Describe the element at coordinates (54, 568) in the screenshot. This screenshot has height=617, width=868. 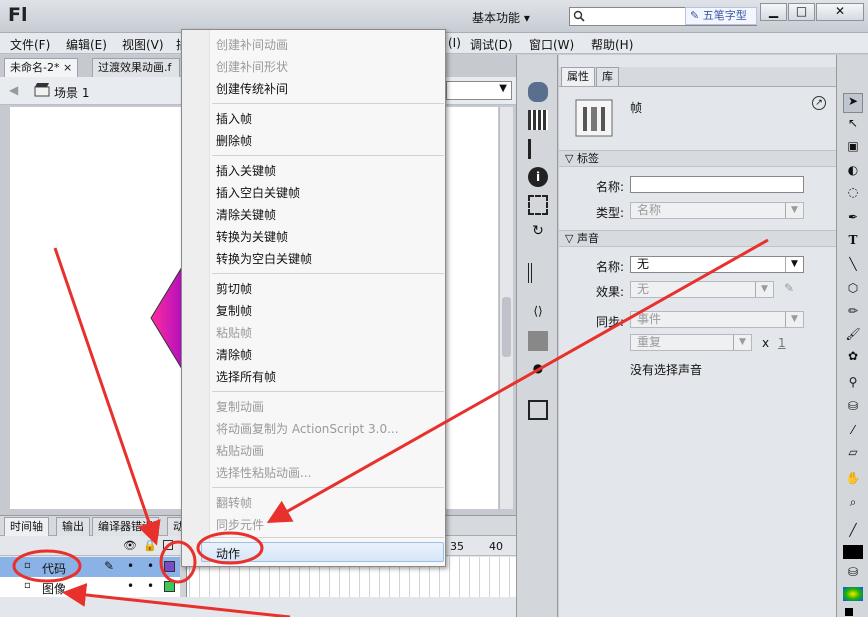
I see `layer-name: 代码` at that location.